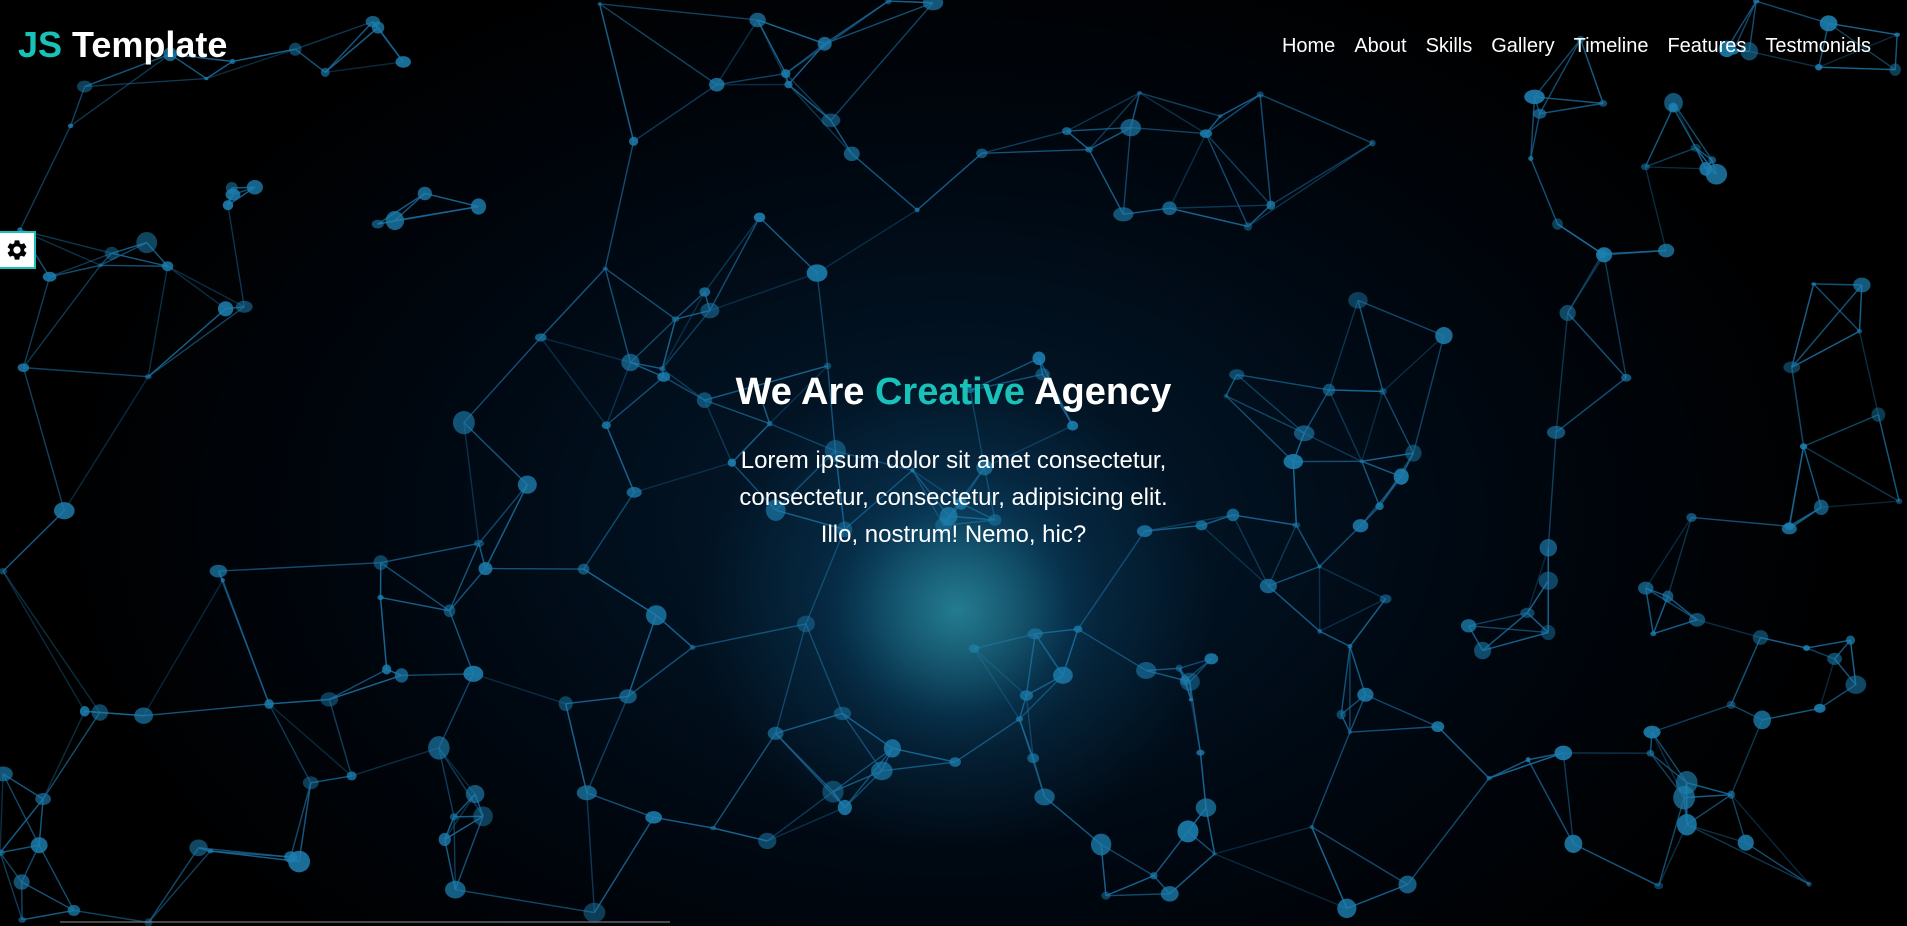 The height and width of the screenshot is (926, 1907). I want to click on headline-part-2: Agency, so click(1098, 392).